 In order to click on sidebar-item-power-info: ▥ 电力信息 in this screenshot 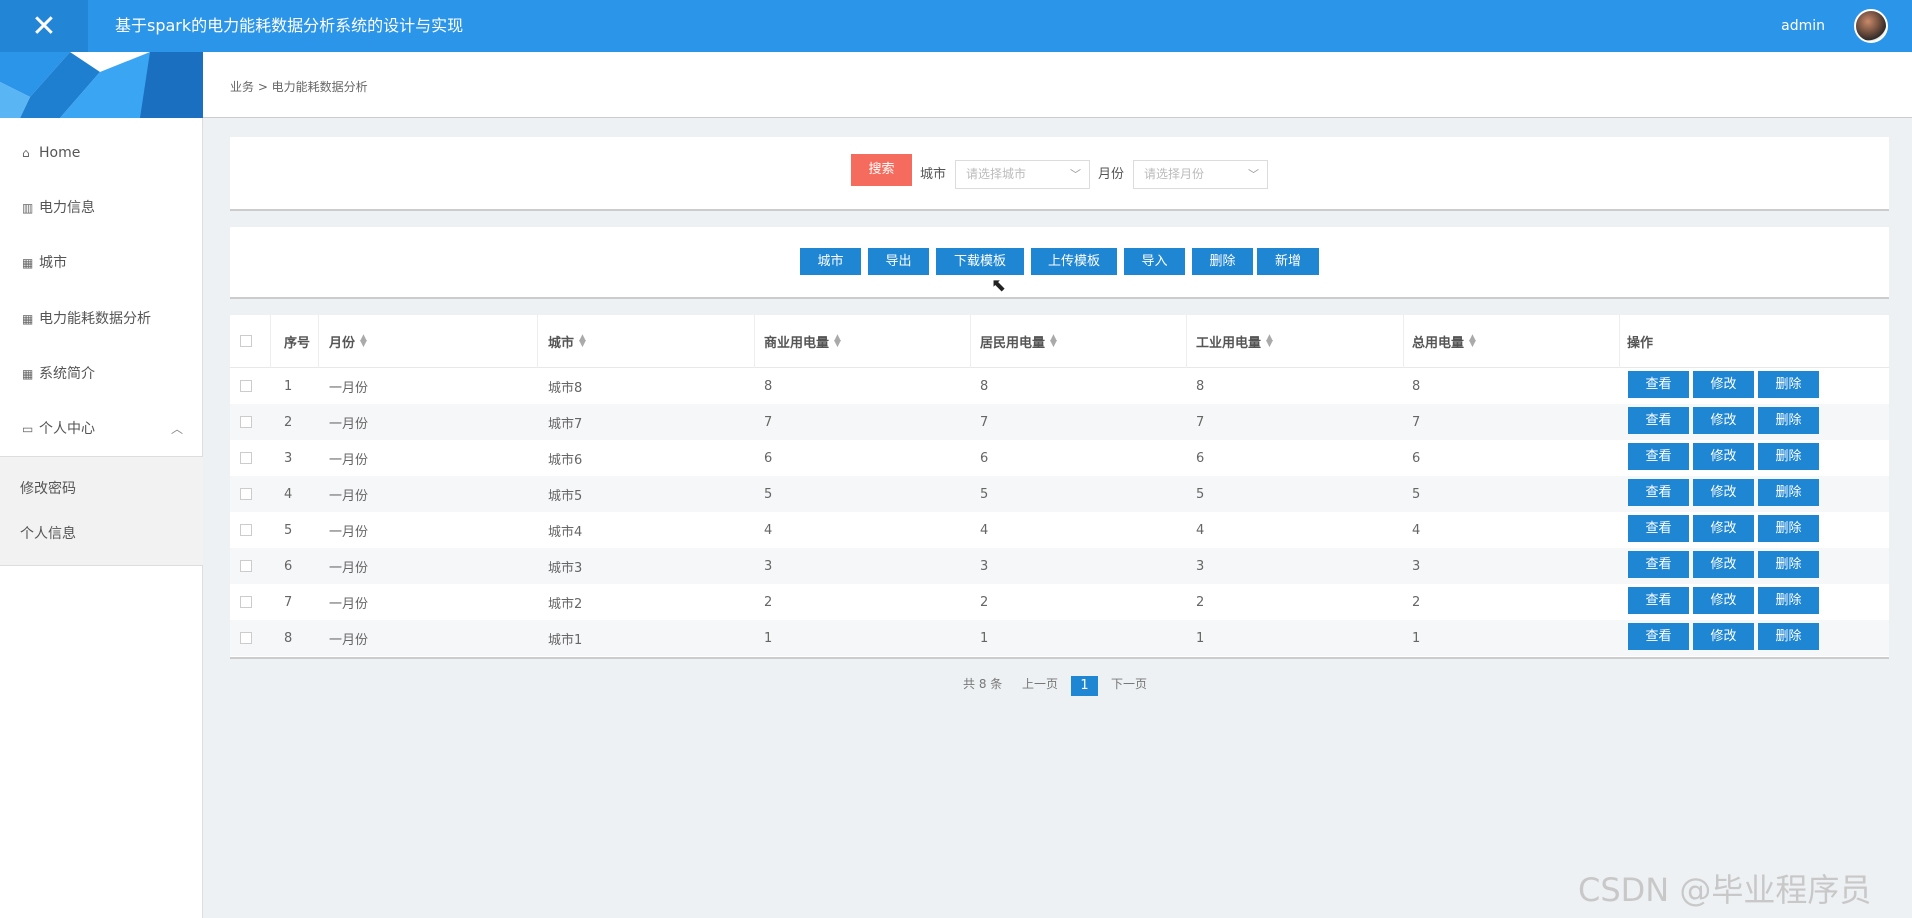, I will do `click(101, 208)`.